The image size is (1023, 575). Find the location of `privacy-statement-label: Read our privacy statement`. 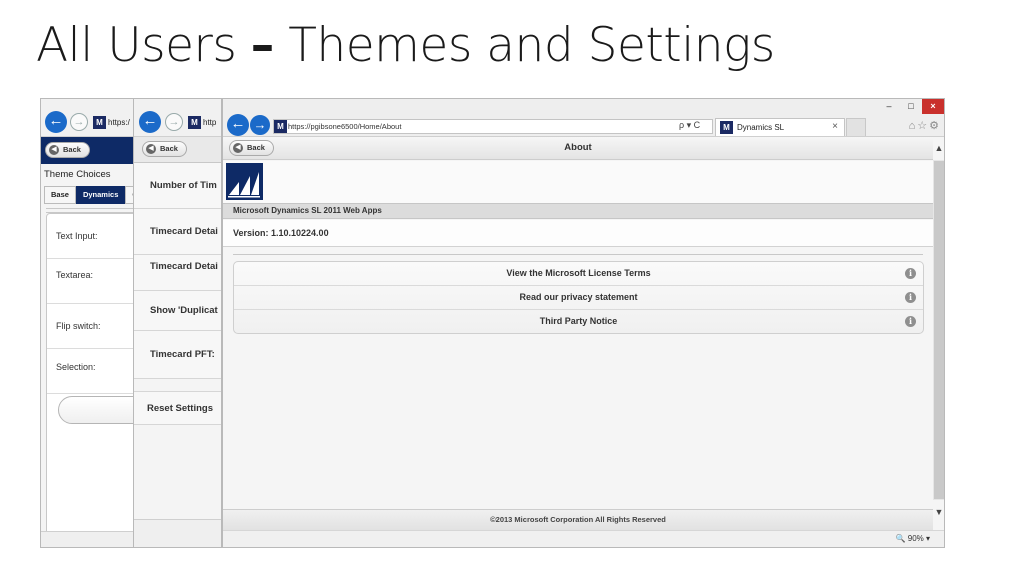

privacy-statement-label: Read our privacy statement is located at coordinates (578, 297).